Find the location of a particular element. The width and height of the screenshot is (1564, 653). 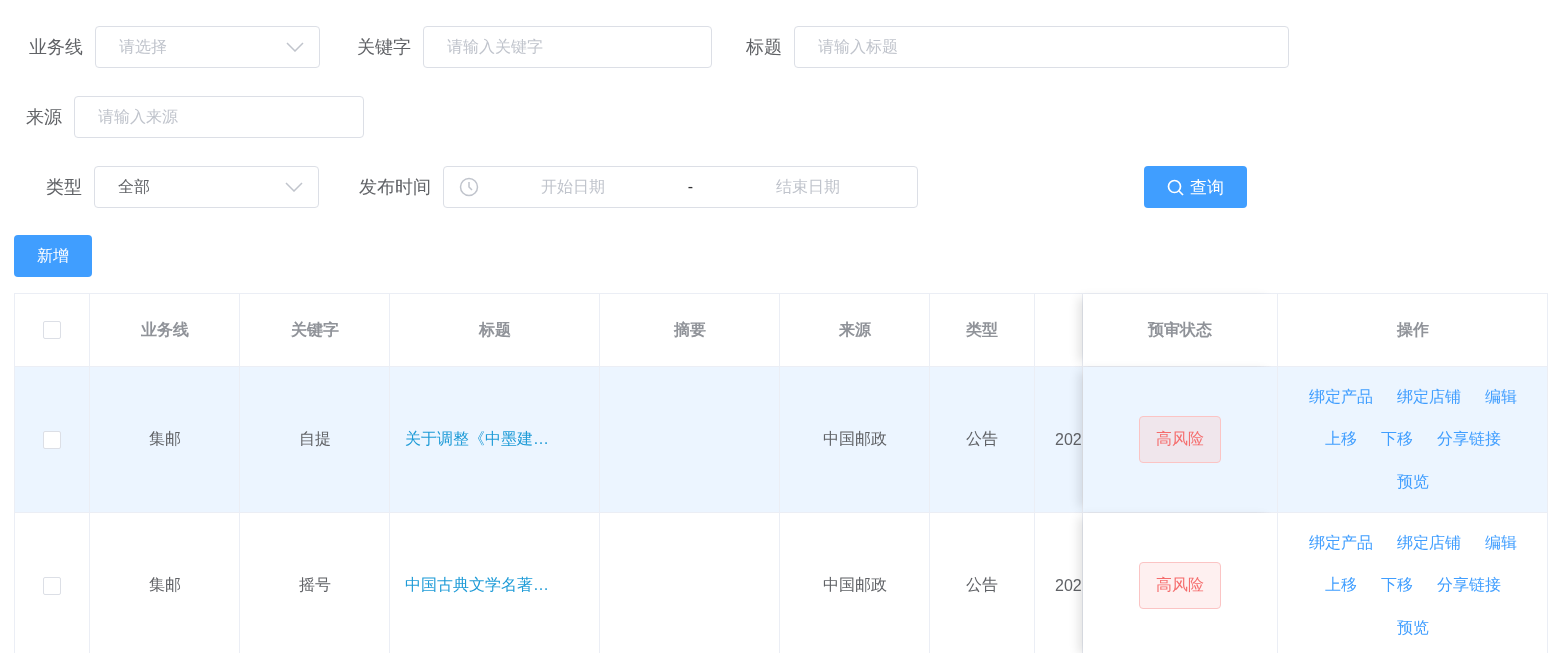

field-label: 标题 is located at coordinates (764, 47).